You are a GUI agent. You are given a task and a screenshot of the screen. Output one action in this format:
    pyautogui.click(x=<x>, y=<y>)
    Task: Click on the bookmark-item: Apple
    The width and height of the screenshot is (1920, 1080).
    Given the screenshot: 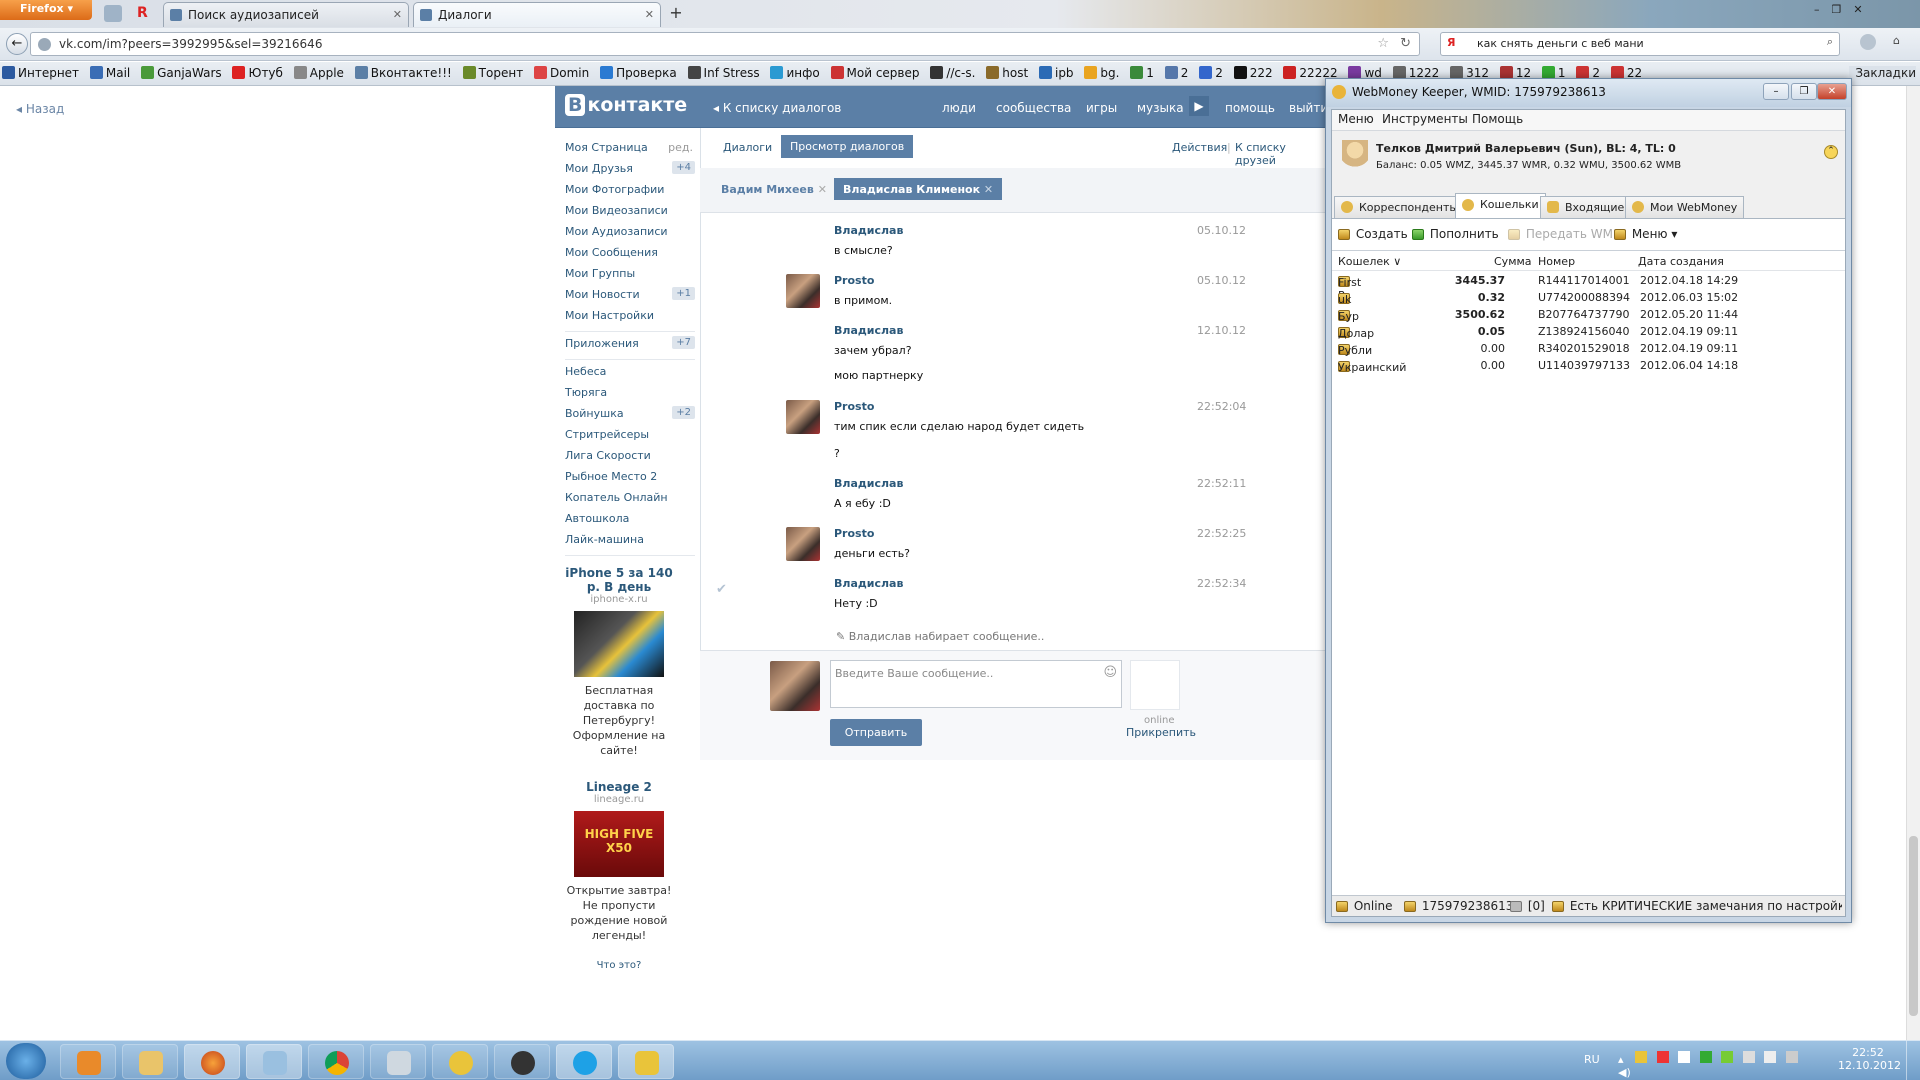 What is the action you would take?
    pyautogui.click(x=320, y=71)
    